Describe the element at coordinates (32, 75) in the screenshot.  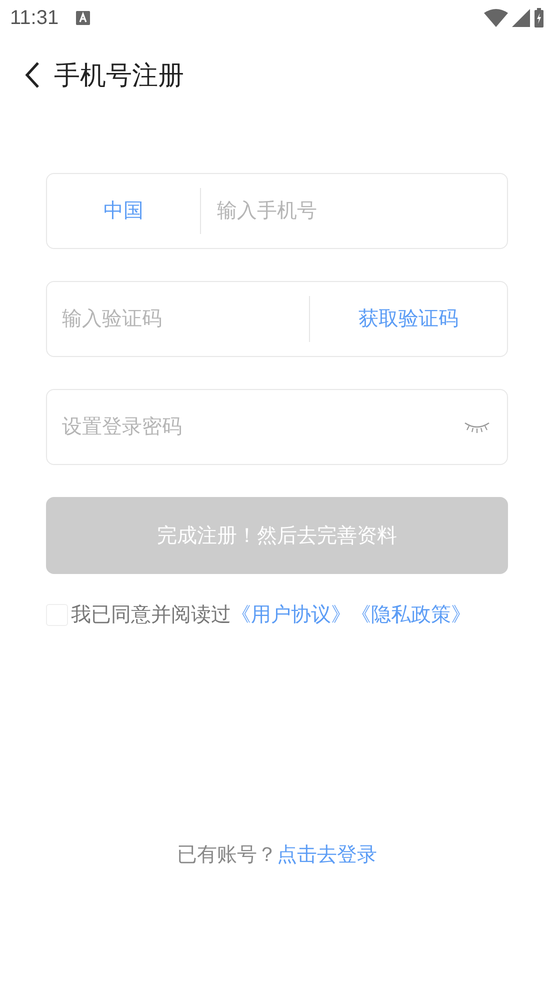
I see `back-icon` at that location.